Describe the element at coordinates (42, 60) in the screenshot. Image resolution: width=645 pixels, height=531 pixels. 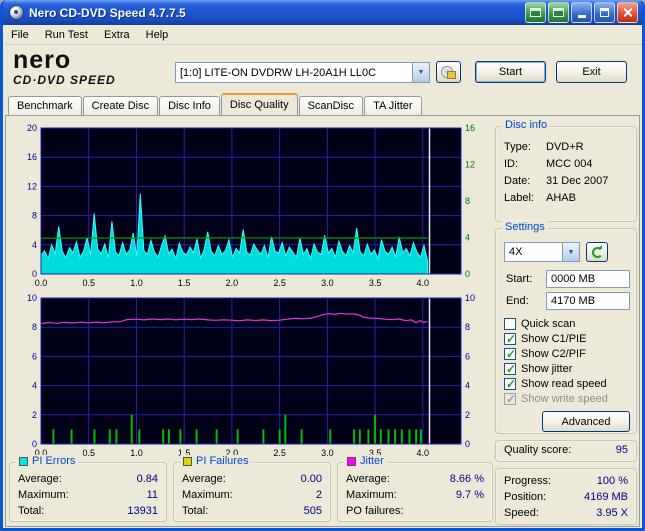
I see `logo-wordmark: nero` at that location.